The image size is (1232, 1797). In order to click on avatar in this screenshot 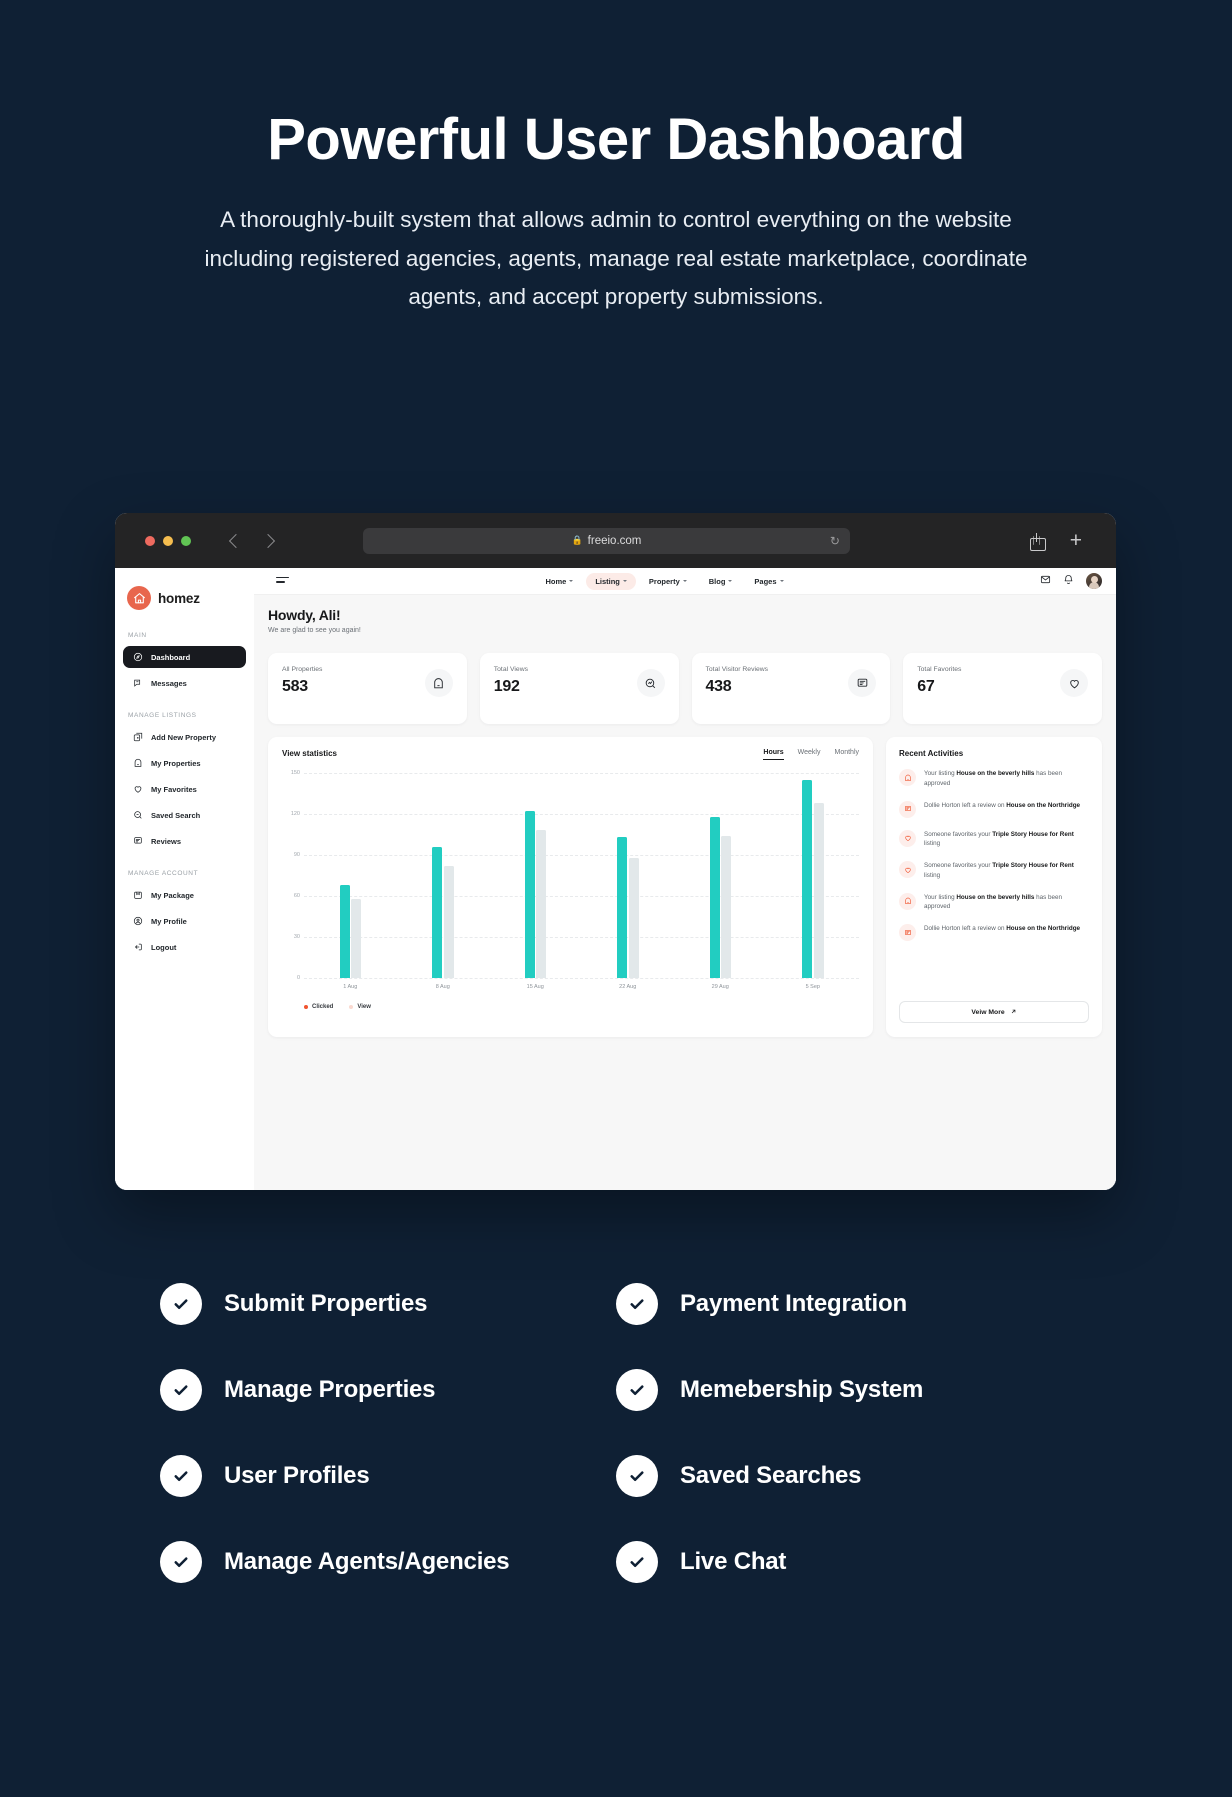, I will do `click(1094, 581)`.